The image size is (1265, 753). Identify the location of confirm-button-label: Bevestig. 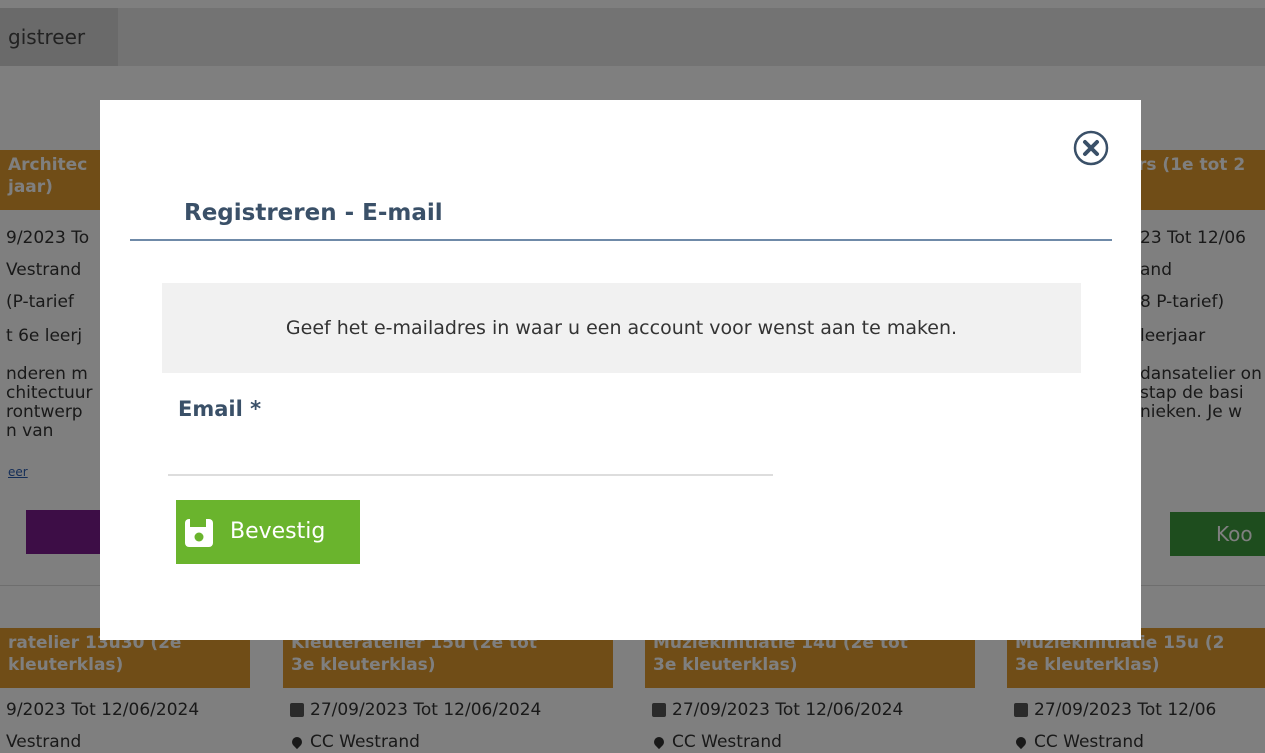
(278, 531).